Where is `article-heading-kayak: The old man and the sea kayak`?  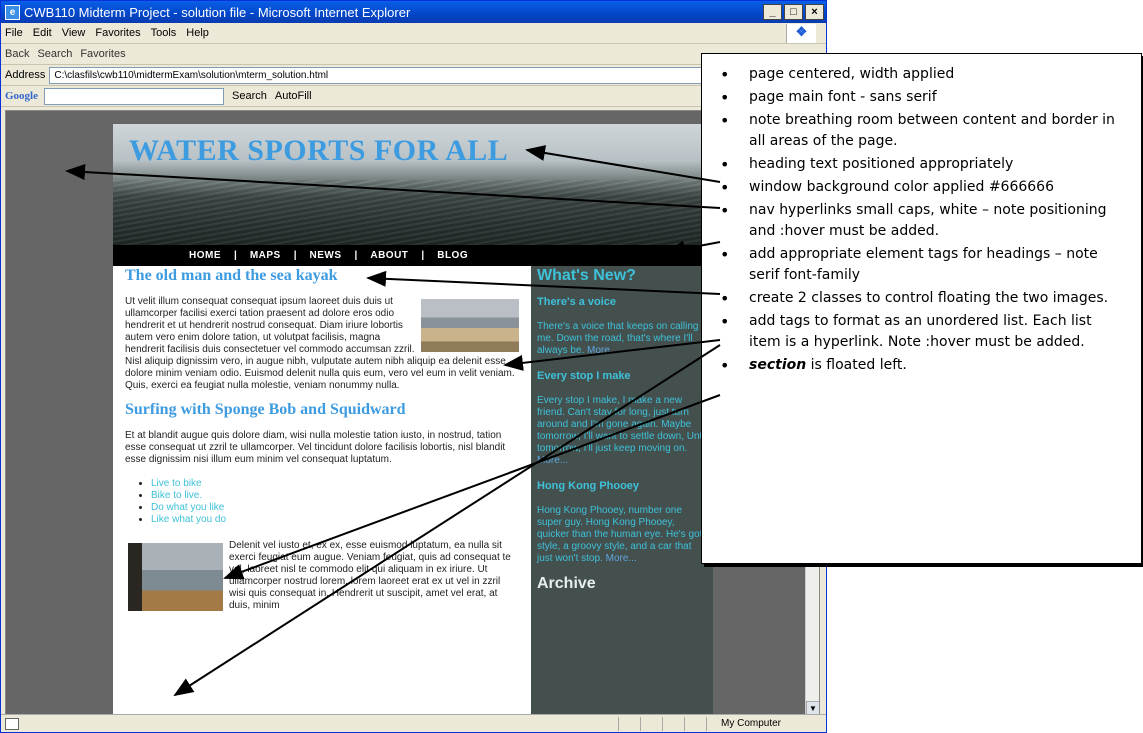 article-heading-kayak: The old man and the sea kayak is located at coordinates (231, 275).